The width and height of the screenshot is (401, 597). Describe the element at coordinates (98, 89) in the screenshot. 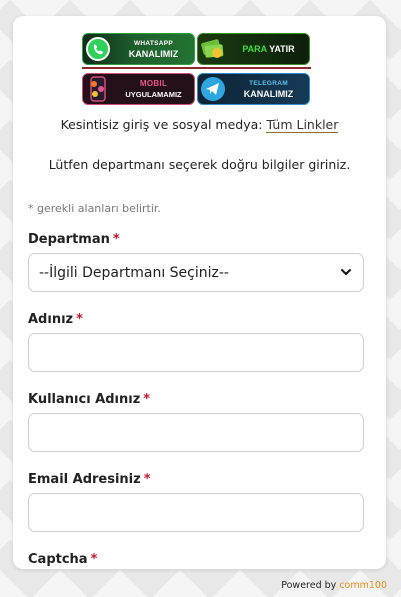

I see `phone-icon` at that location.